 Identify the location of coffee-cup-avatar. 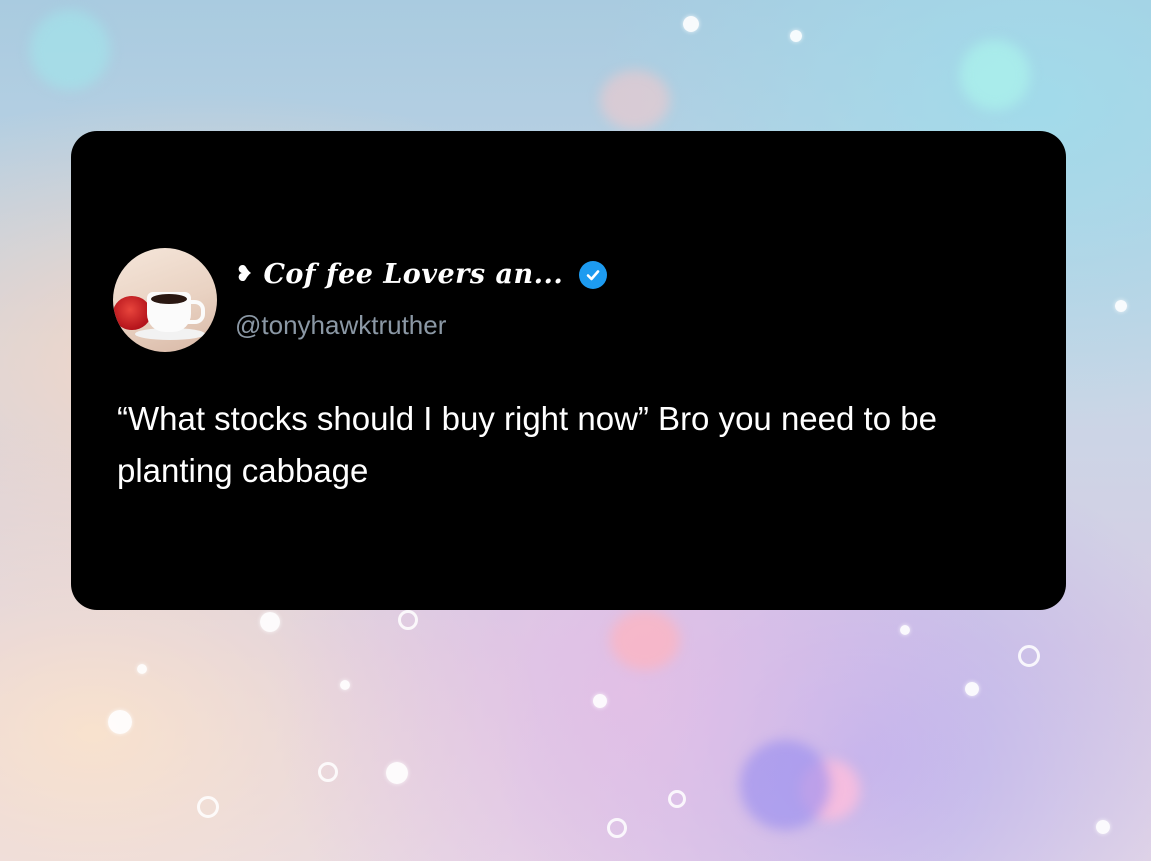
(165, 300).